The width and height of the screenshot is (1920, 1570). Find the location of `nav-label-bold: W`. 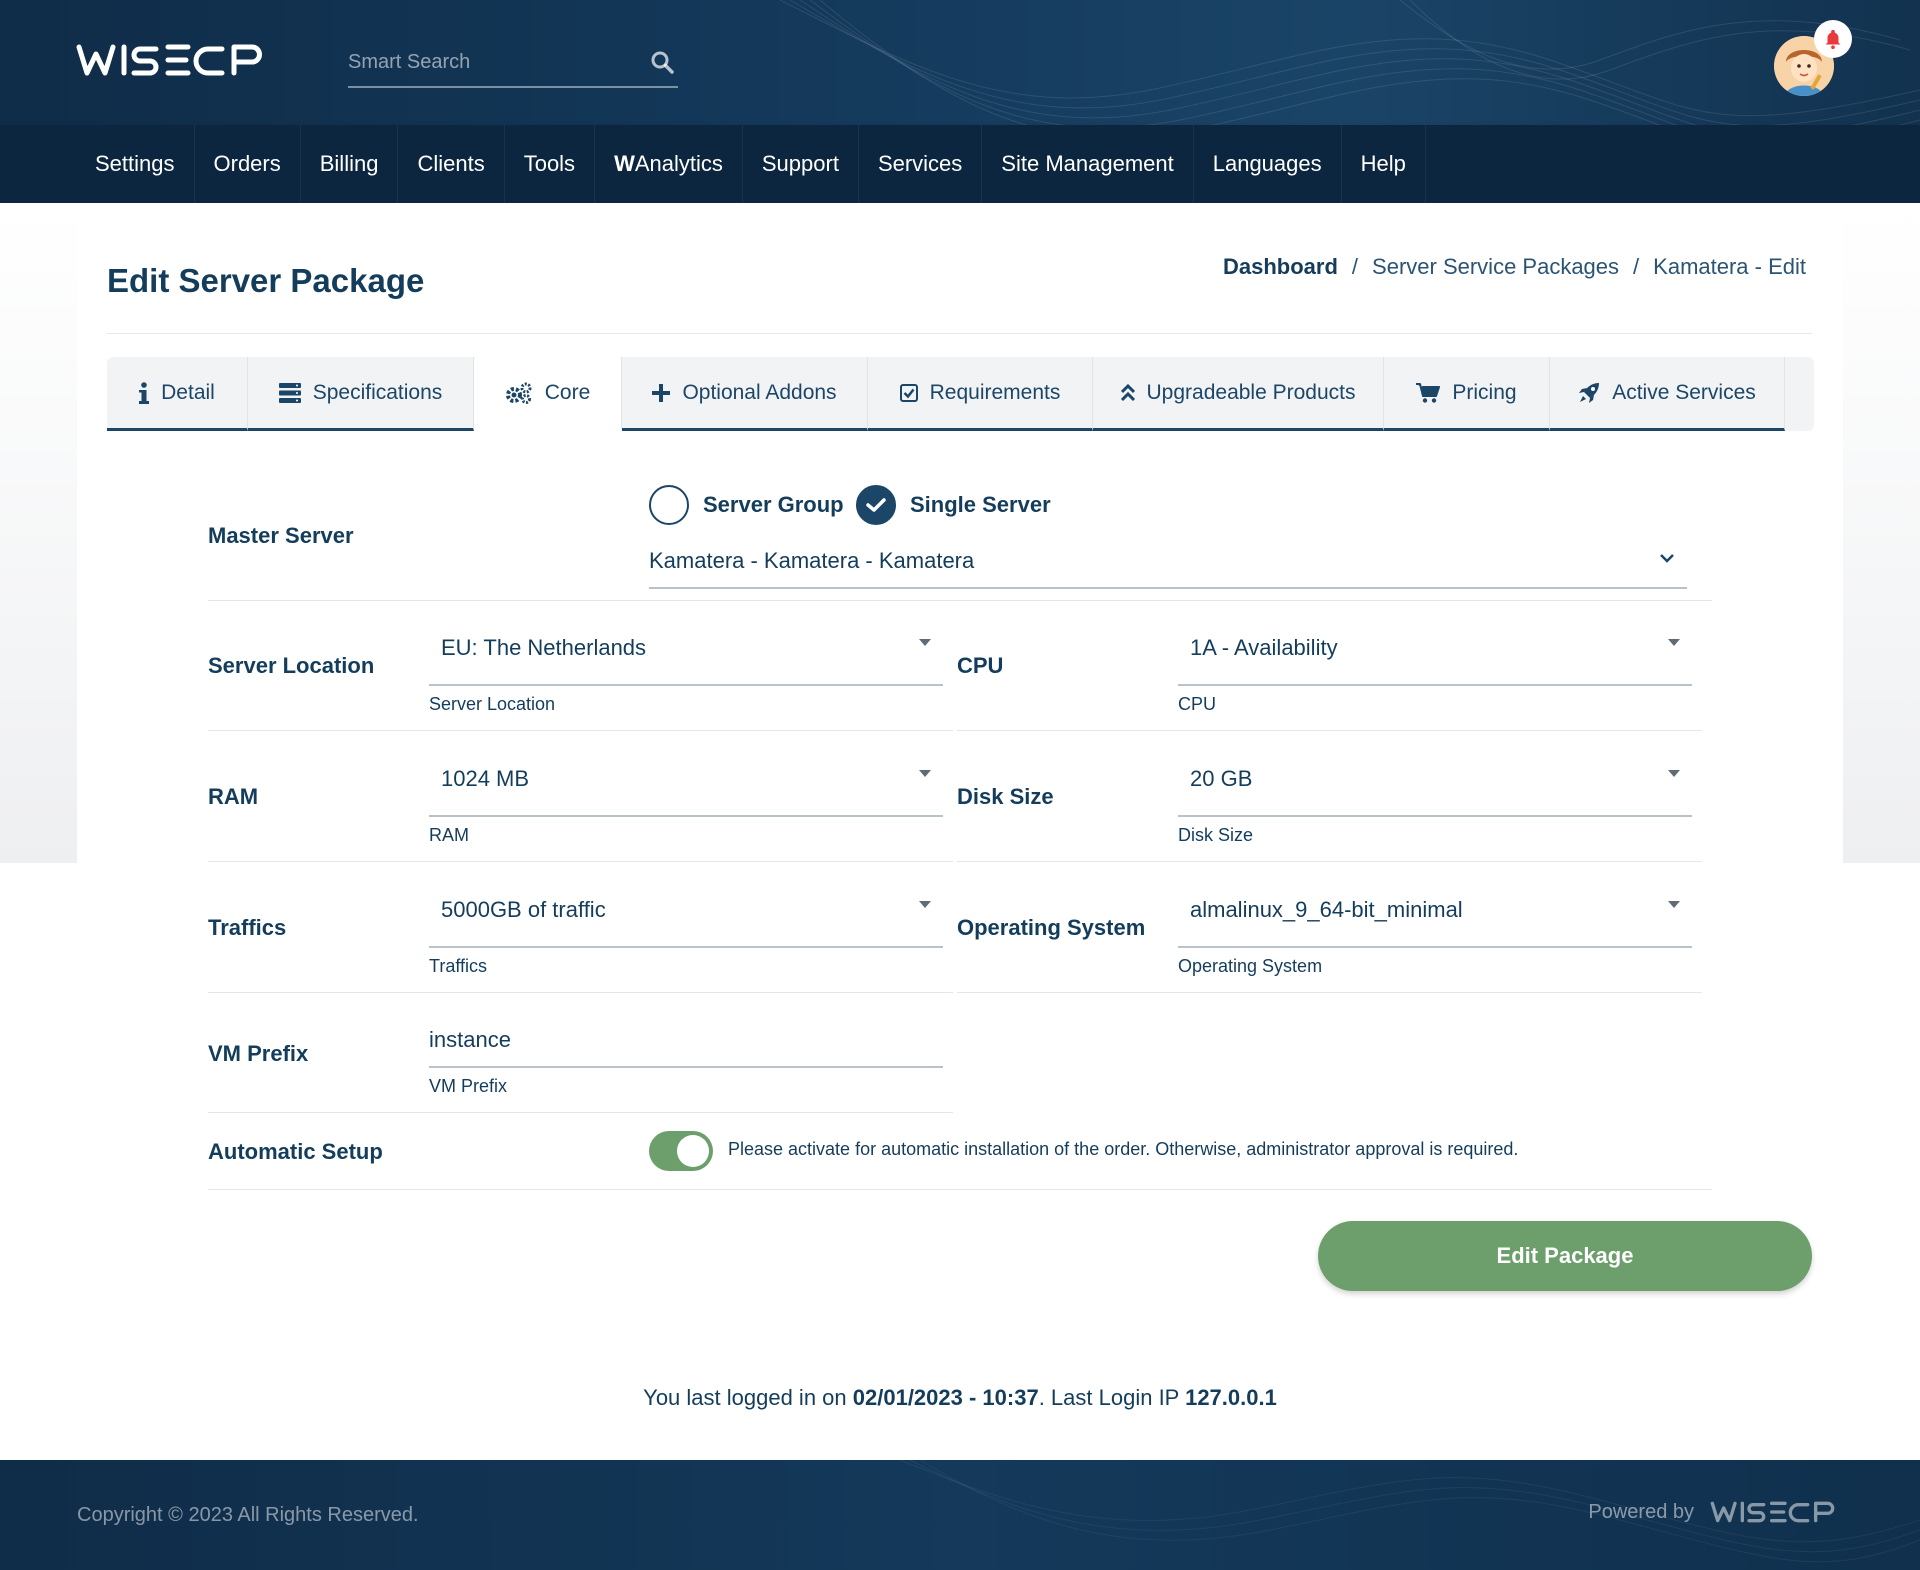

nav-label-bold: W is located at coordinates (624, 163).